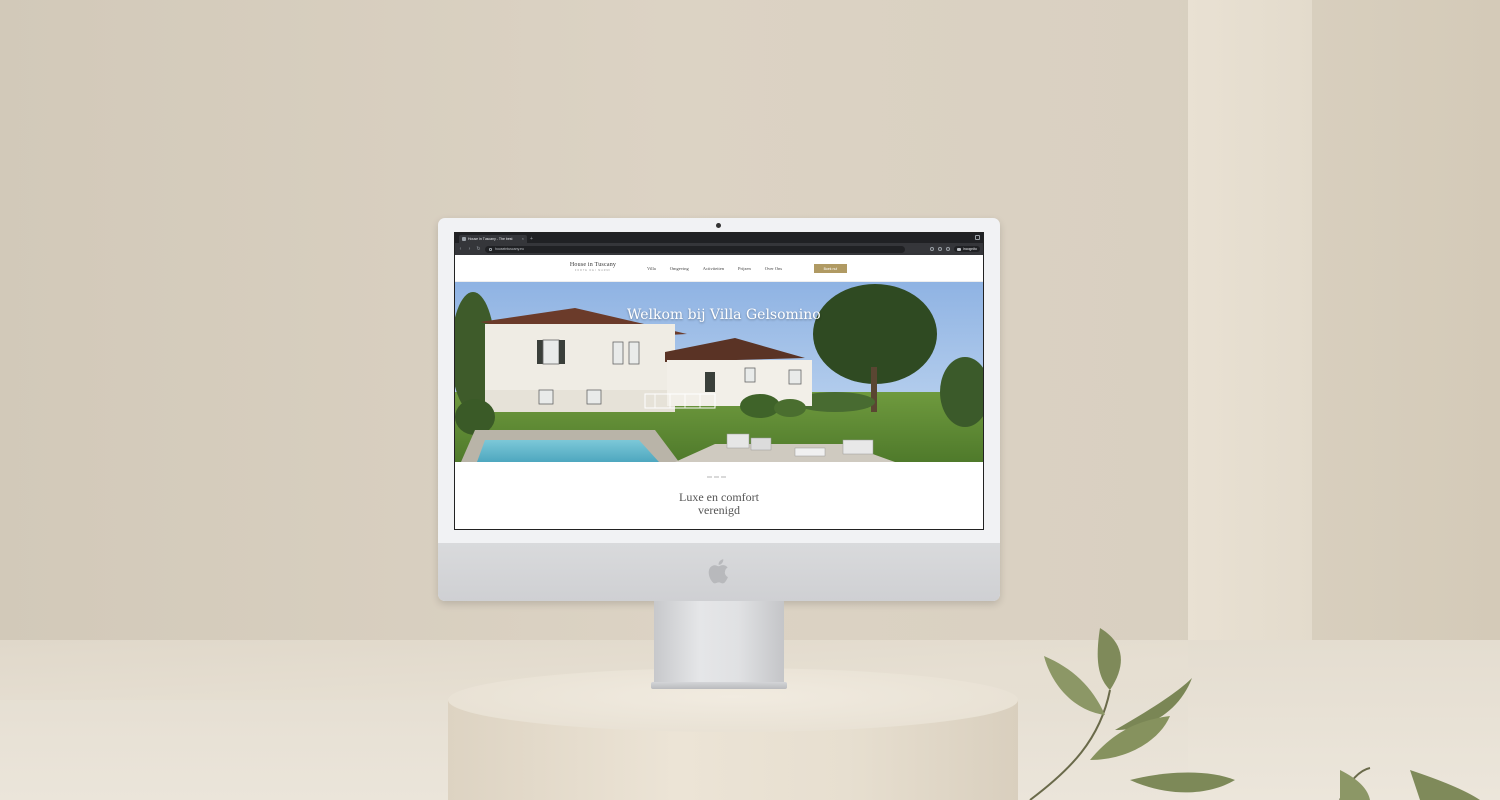  Describe the element at coordinates (469, 249) in the screenshot. I see `forward-button: ›` at that location.